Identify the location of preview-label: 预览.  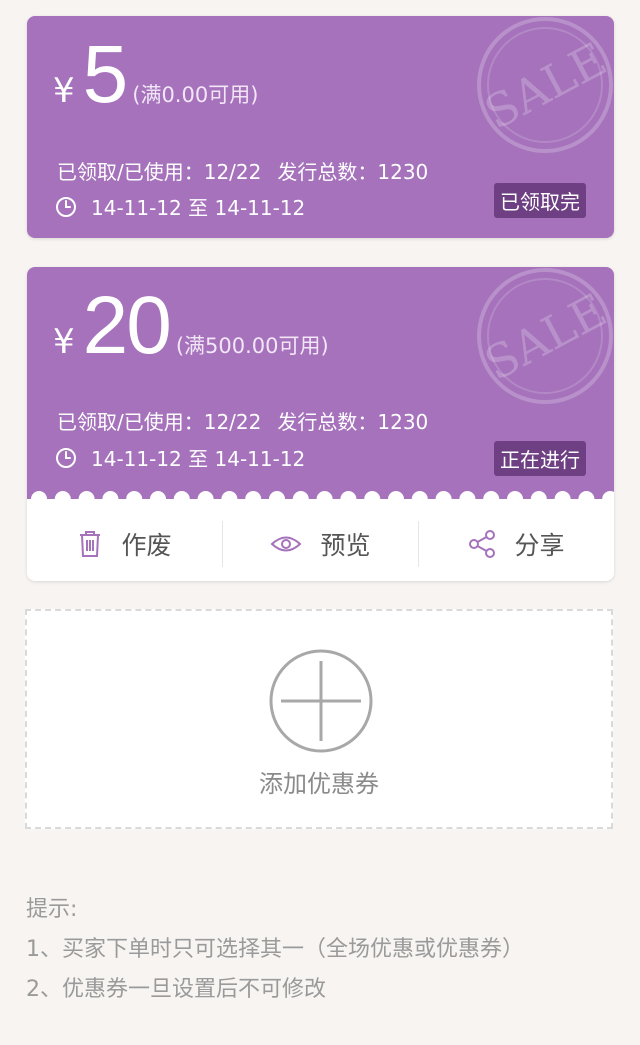
(345, 545).